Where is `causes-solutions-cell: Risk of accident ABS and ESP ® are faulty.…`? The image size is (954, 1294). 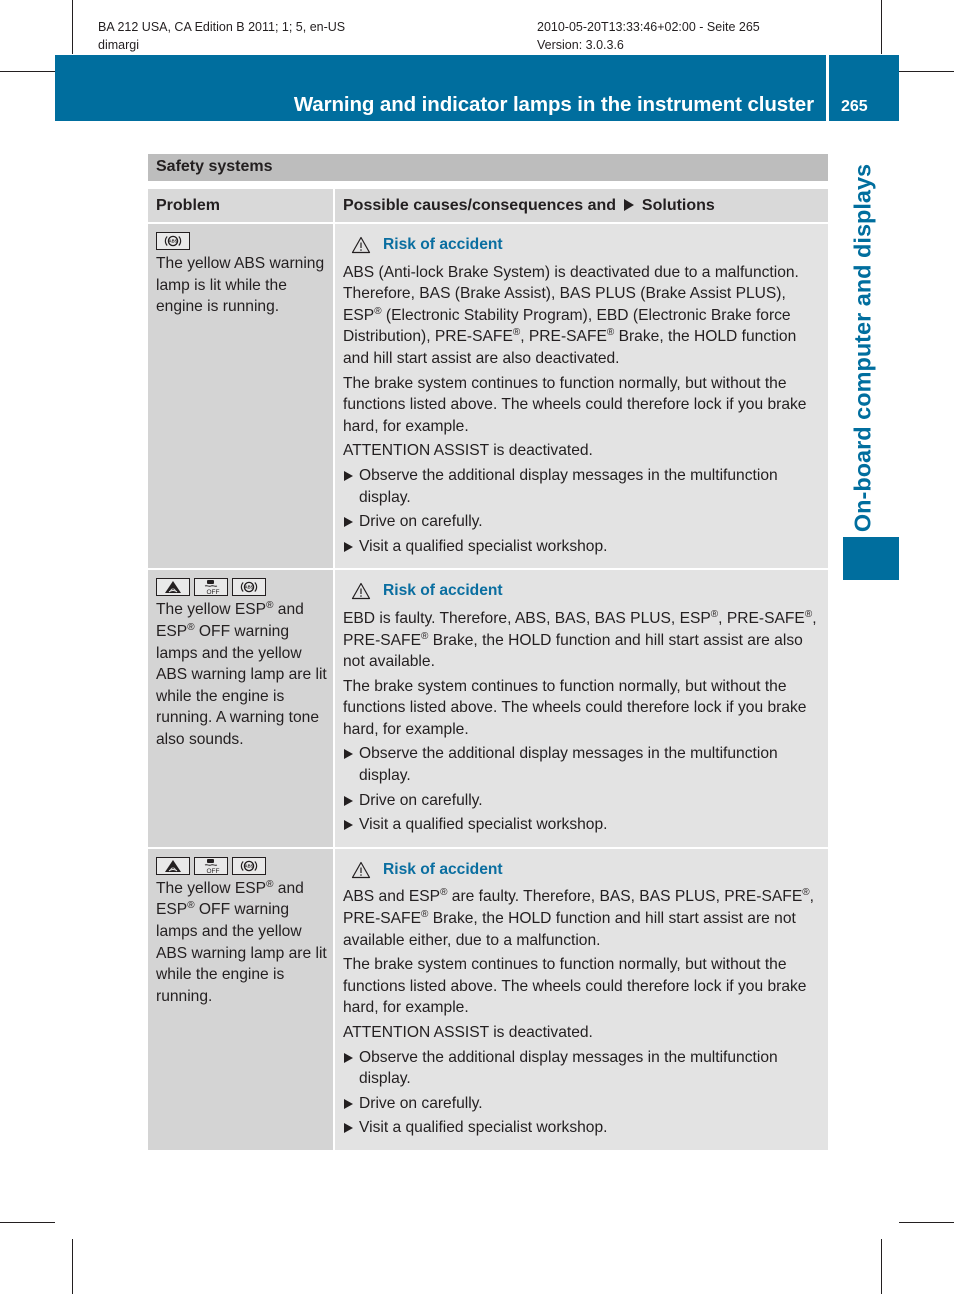 causes-solutions-cell: Risk of accident ABS and ESP ® are faulty.… is located at coordinates (581, 998).